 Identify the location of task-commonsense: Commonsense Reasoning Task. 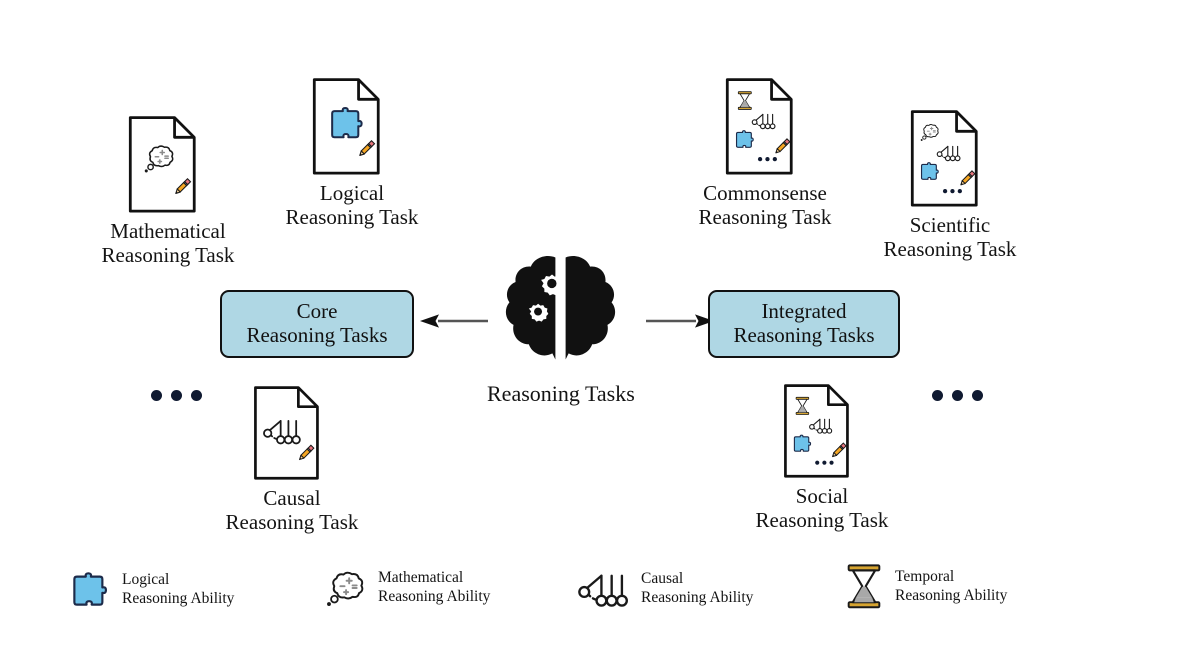
(765, 153).